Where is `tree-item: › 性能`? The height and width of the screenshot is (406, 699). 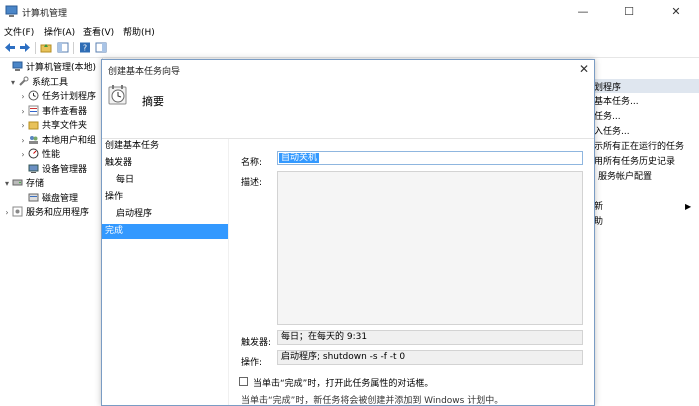 tree-item: › 性能 is located at coordinates (39, 155).